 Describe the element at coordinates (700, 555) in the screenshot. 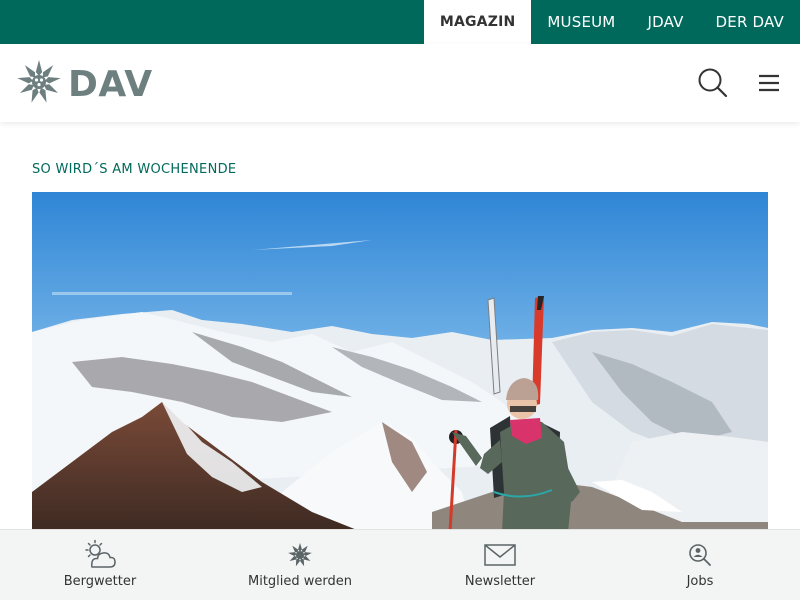

I see `job-search-icon` at that location.